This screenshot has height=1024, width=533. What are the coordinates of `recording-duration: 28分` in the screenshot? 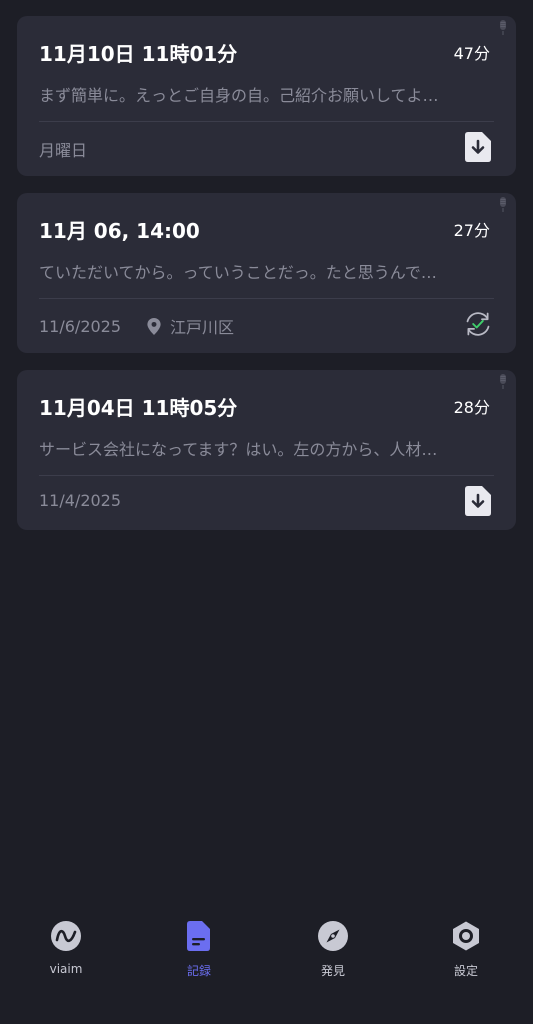 It's located at (471, 407).